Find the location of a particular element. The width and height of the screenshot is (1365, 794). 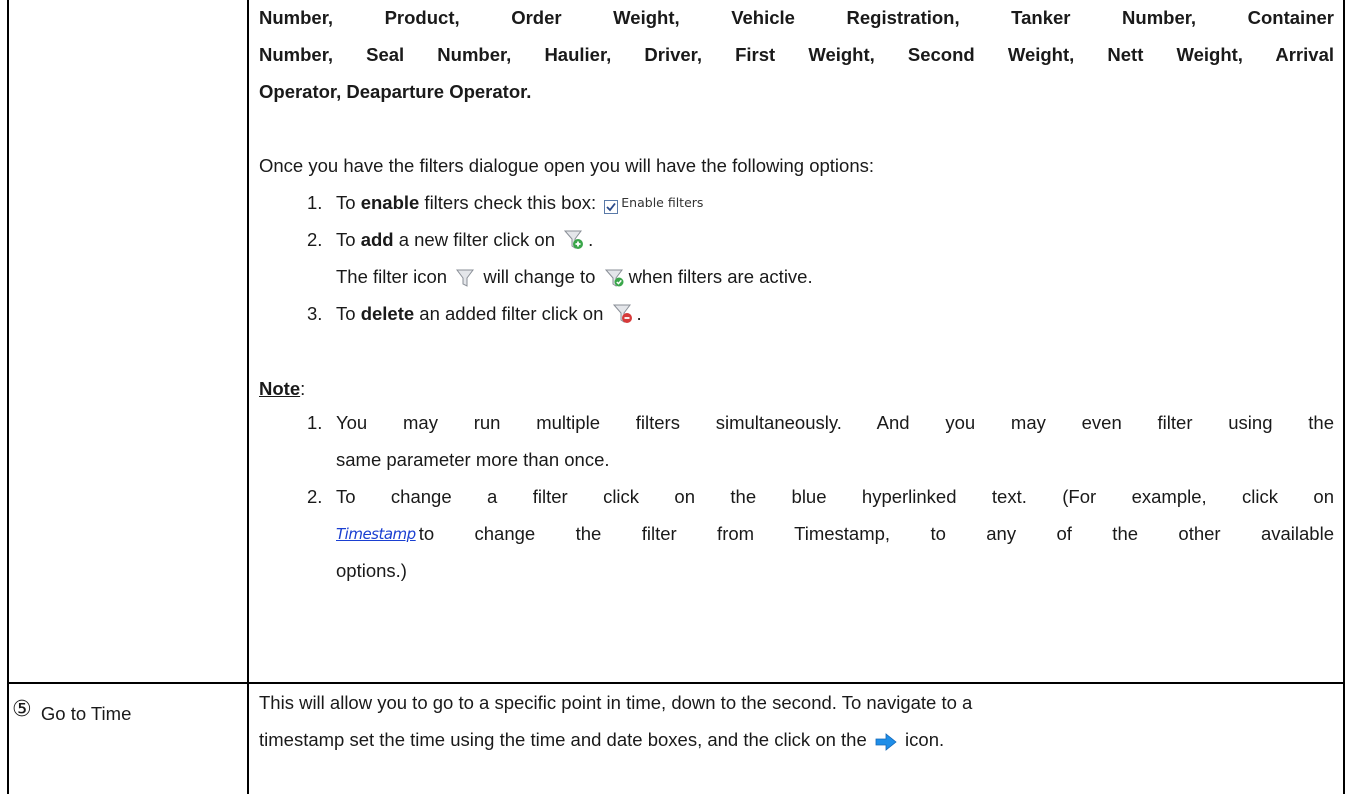

filter-icon is located at coordinates (465, 281).